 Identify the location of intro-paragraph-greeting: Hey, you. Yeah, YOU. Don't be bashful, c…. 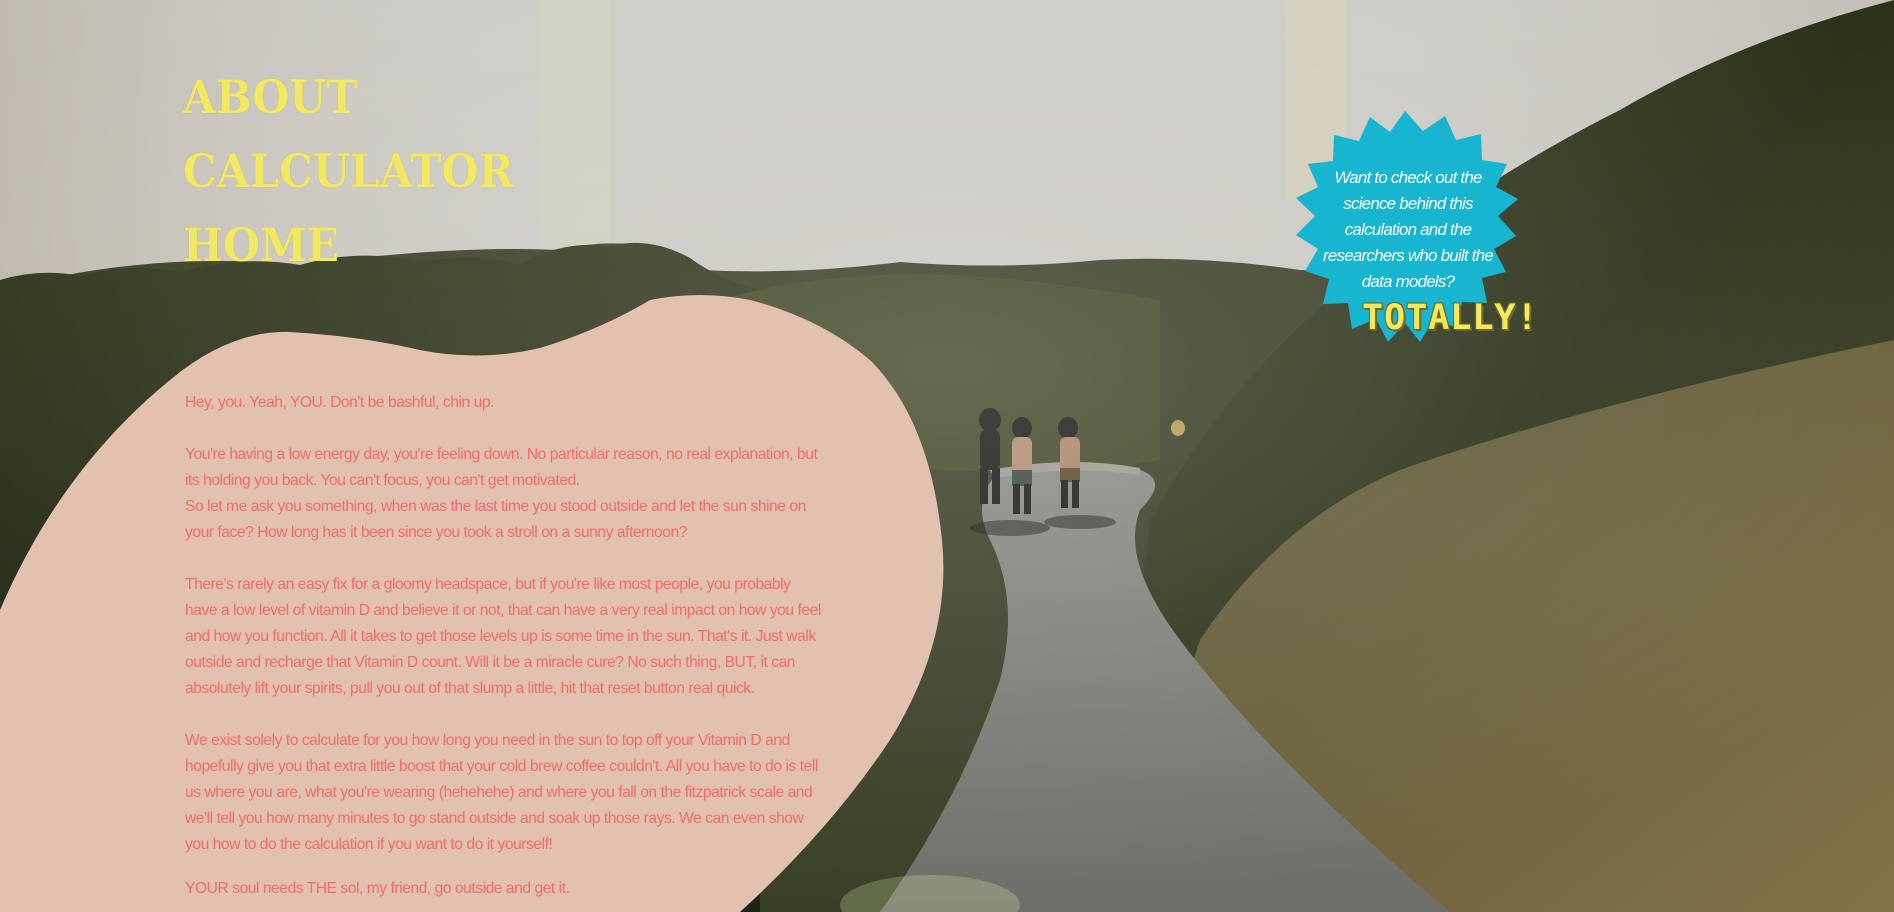
(339, 402).